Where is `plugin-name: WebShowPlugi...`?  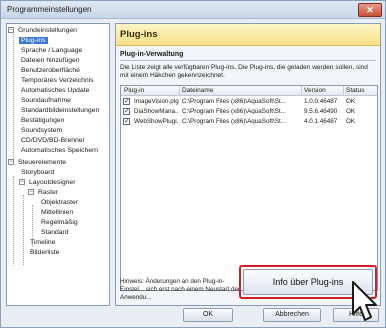 plugin-name: WebShowPlugi... is located at coordinates (156, 121).